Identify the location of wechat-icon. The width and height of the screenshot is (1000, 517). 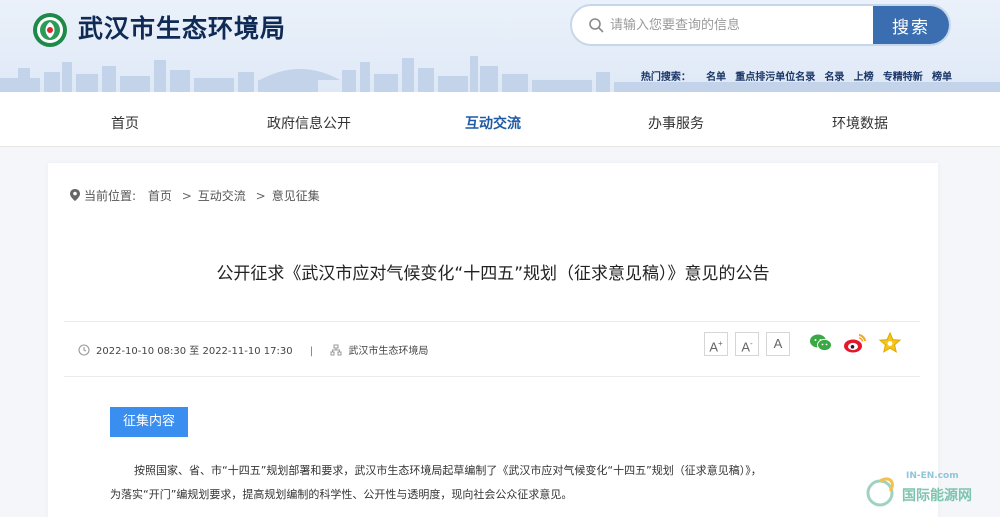
(821, 343).